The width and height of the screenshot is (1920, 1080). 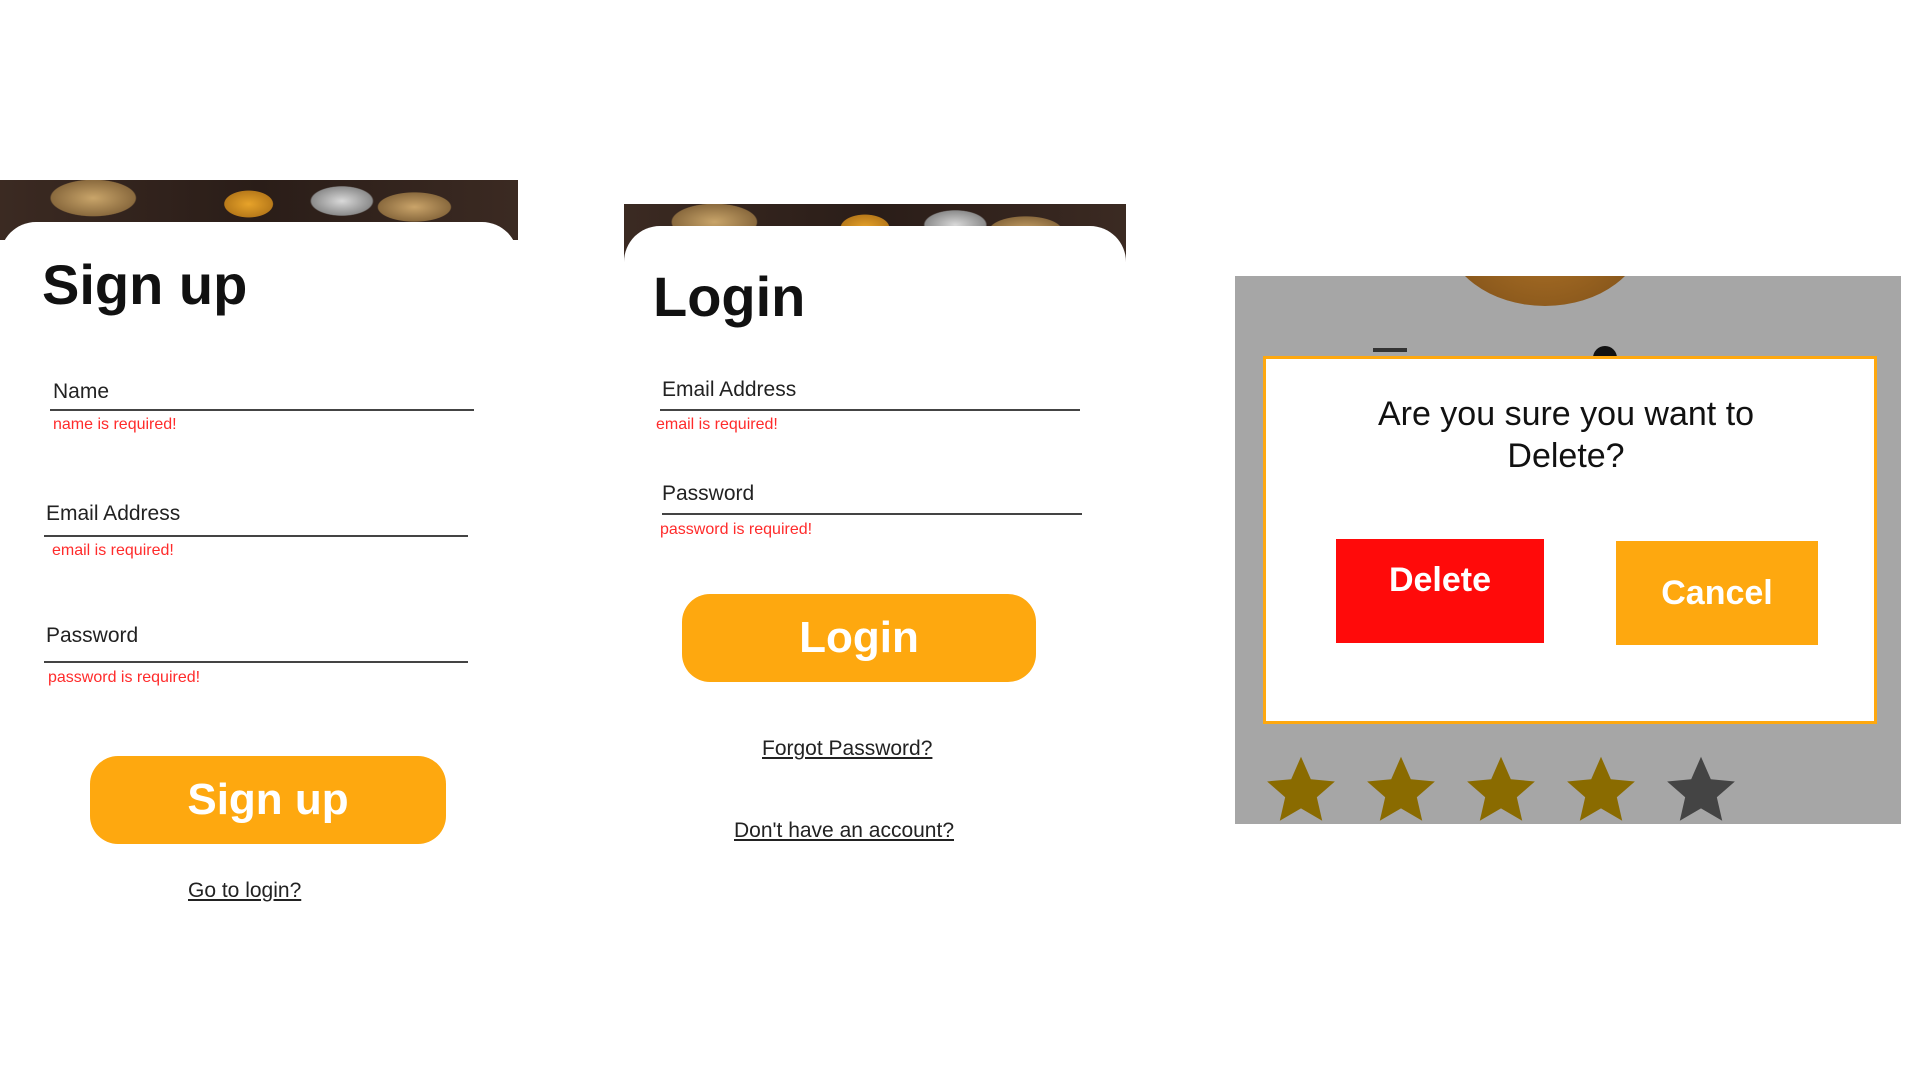 What do you see at coordinates (1717, 593) in the screenshot?
I see `cancel-button: Cancel` at bounding box center [1717, 593].